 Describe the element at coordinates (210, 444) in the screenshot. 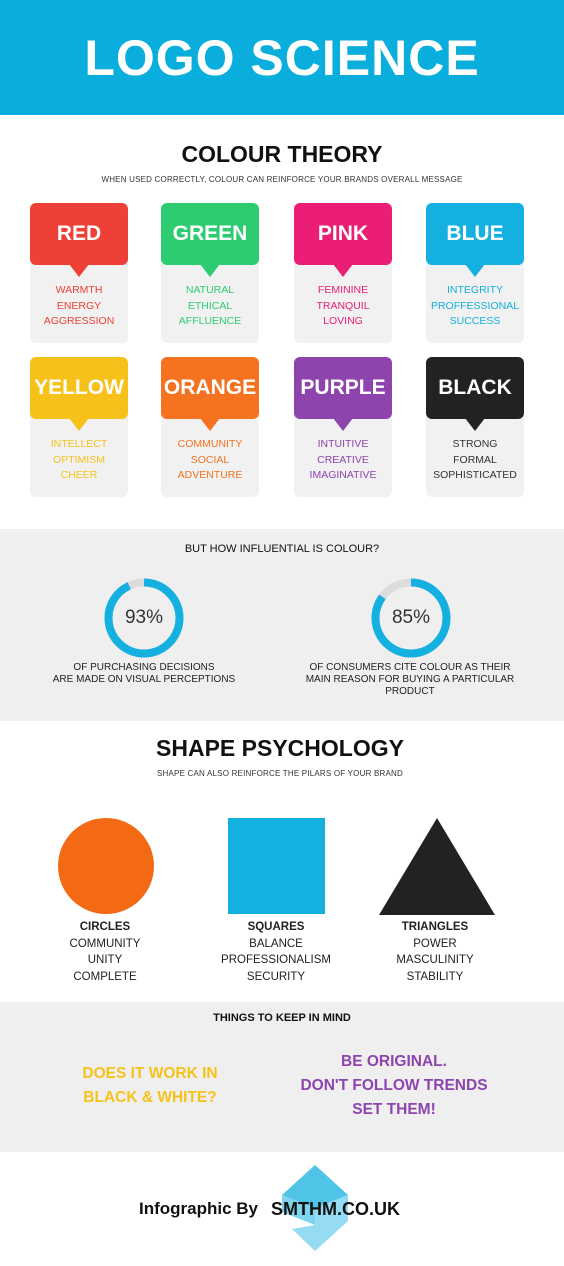

I see `association-word: COMMUNITY` at that location.